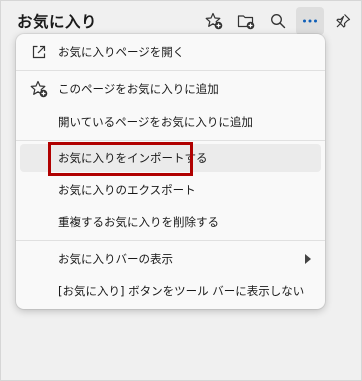 This screenshot has width=362, height=381. Describe the element at coordinates (57, 22) in the screenshot. I see `favorites-title: お気に入り` at that location.